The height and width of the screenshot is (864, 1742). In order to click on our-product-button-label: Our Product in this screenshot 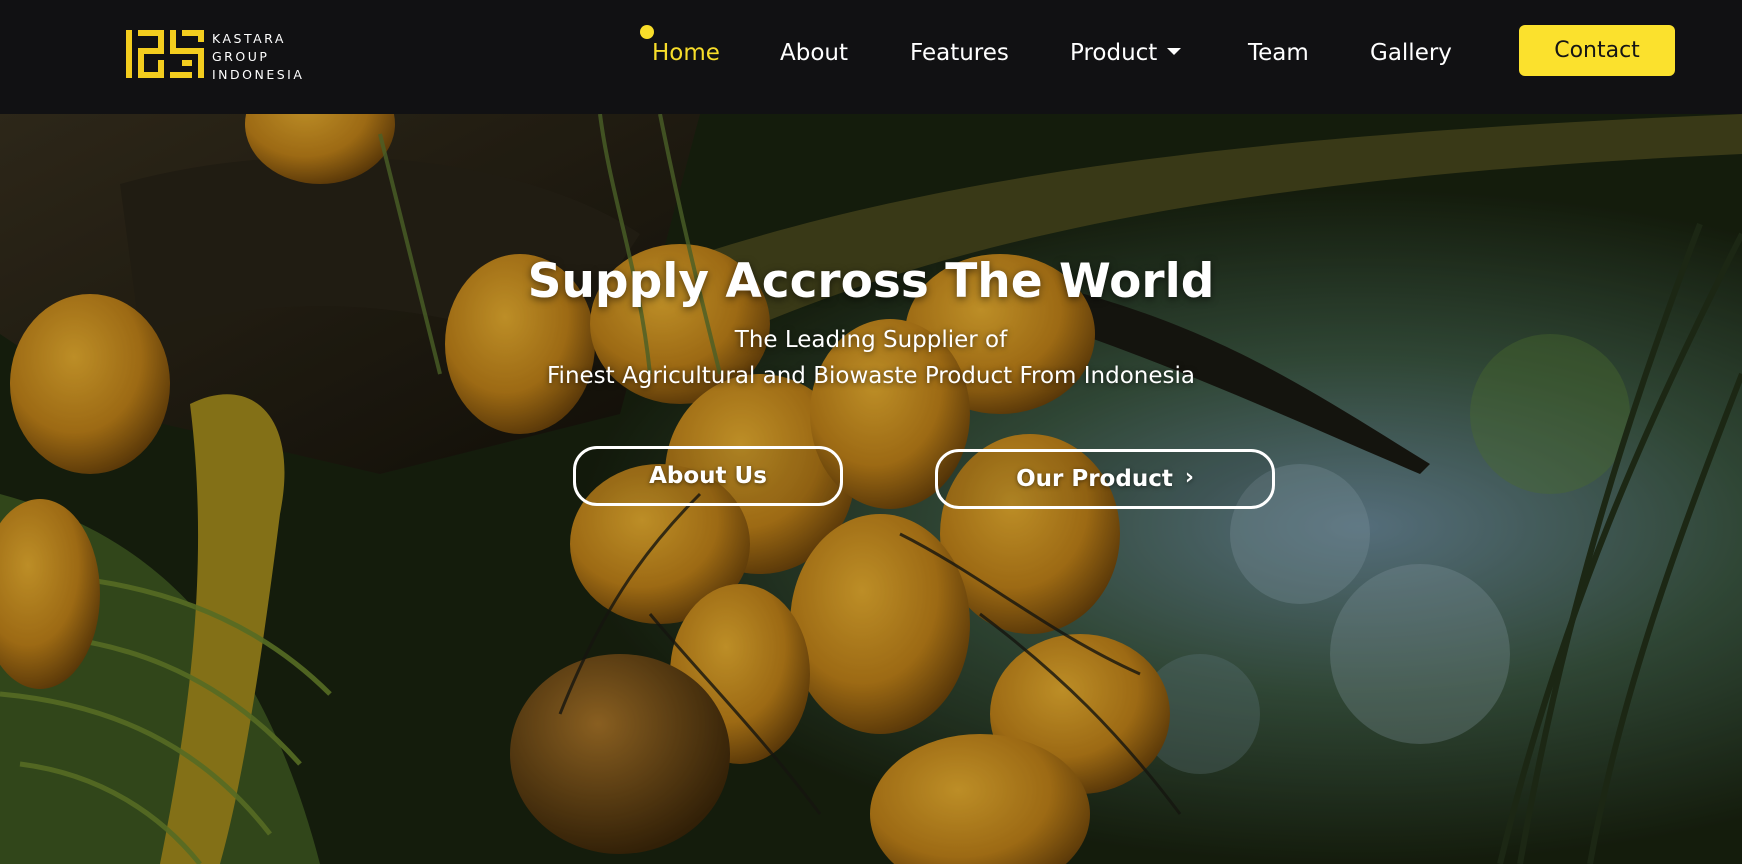, I will do `click(1094, 479)`.